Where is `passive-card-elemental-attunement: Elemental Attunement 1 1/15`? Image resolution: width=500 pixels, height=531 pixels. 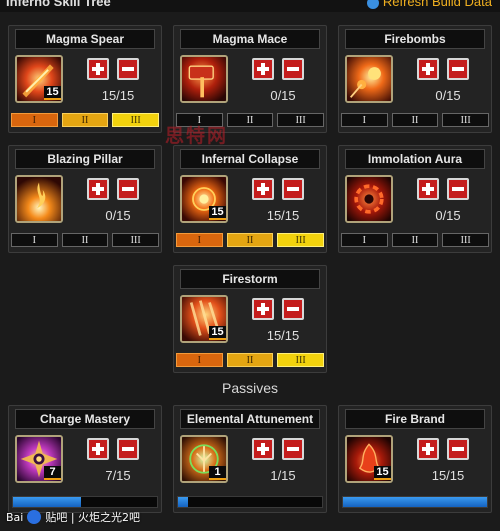
passive-card-elemental-attunement: Elemental Attunement 1 1/15 is located at coordinates (250, 459).